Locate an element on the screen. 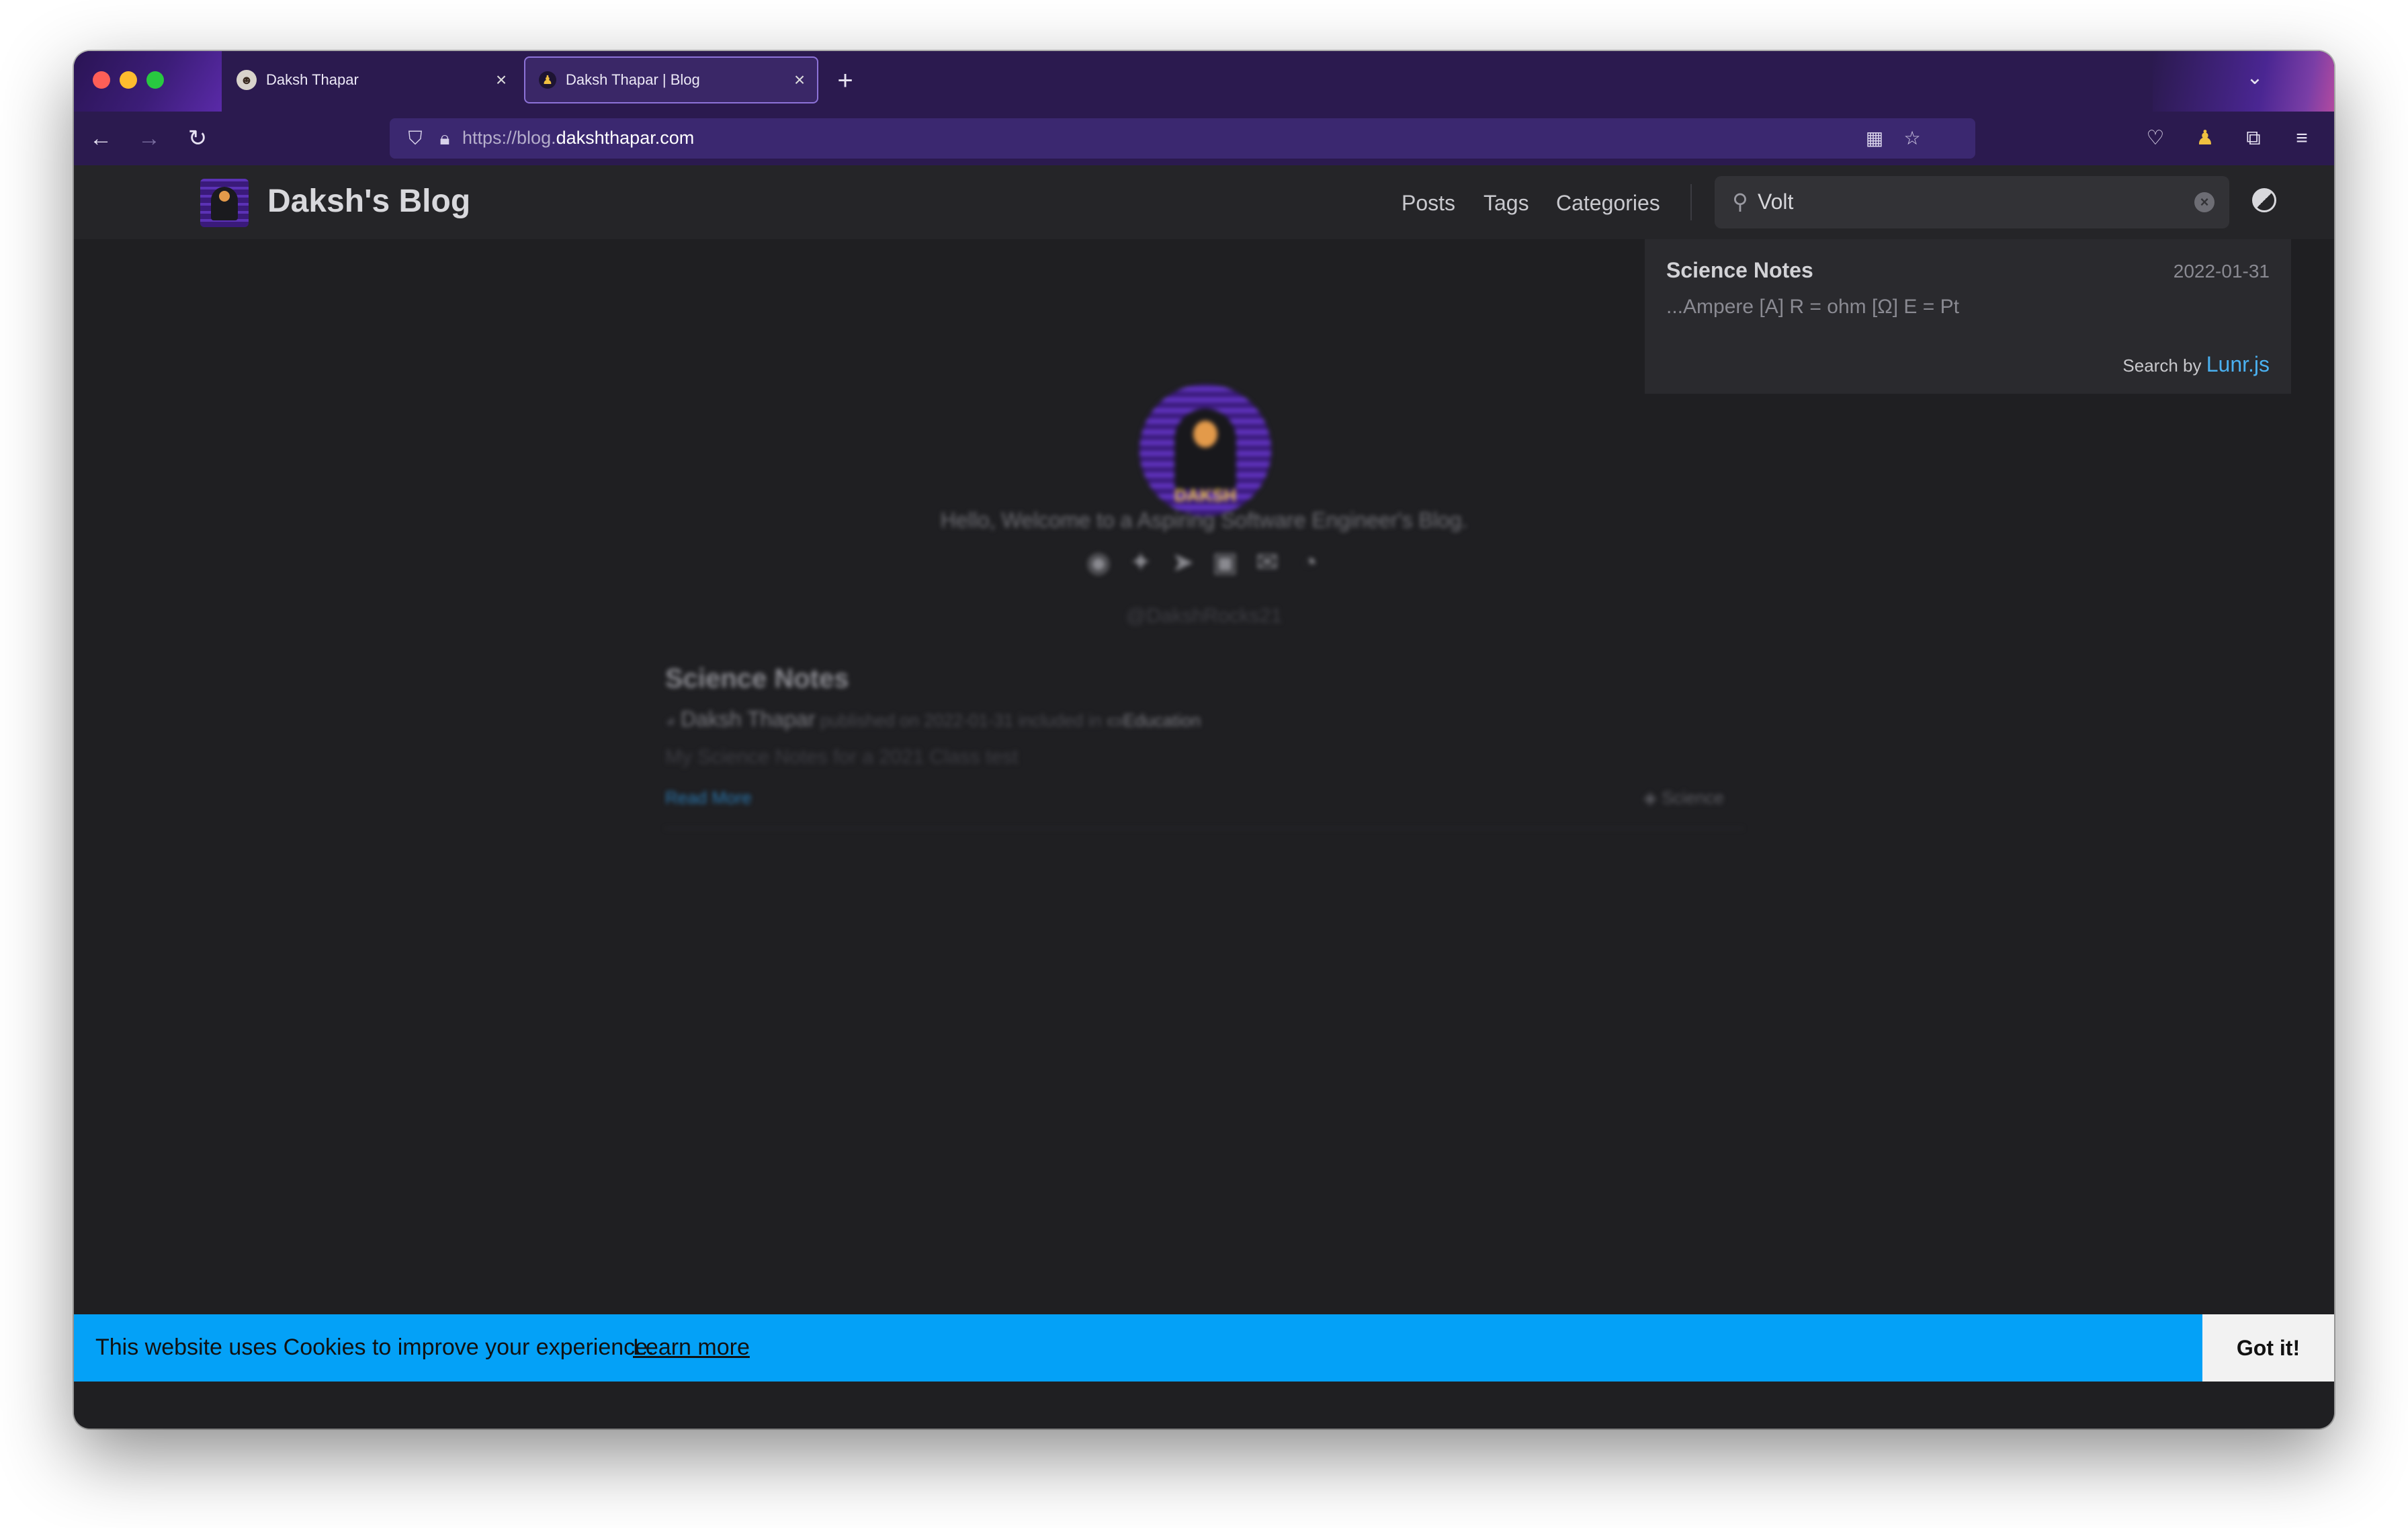  lock-icon: 🔒︎ is located at coordinates (444, 138).